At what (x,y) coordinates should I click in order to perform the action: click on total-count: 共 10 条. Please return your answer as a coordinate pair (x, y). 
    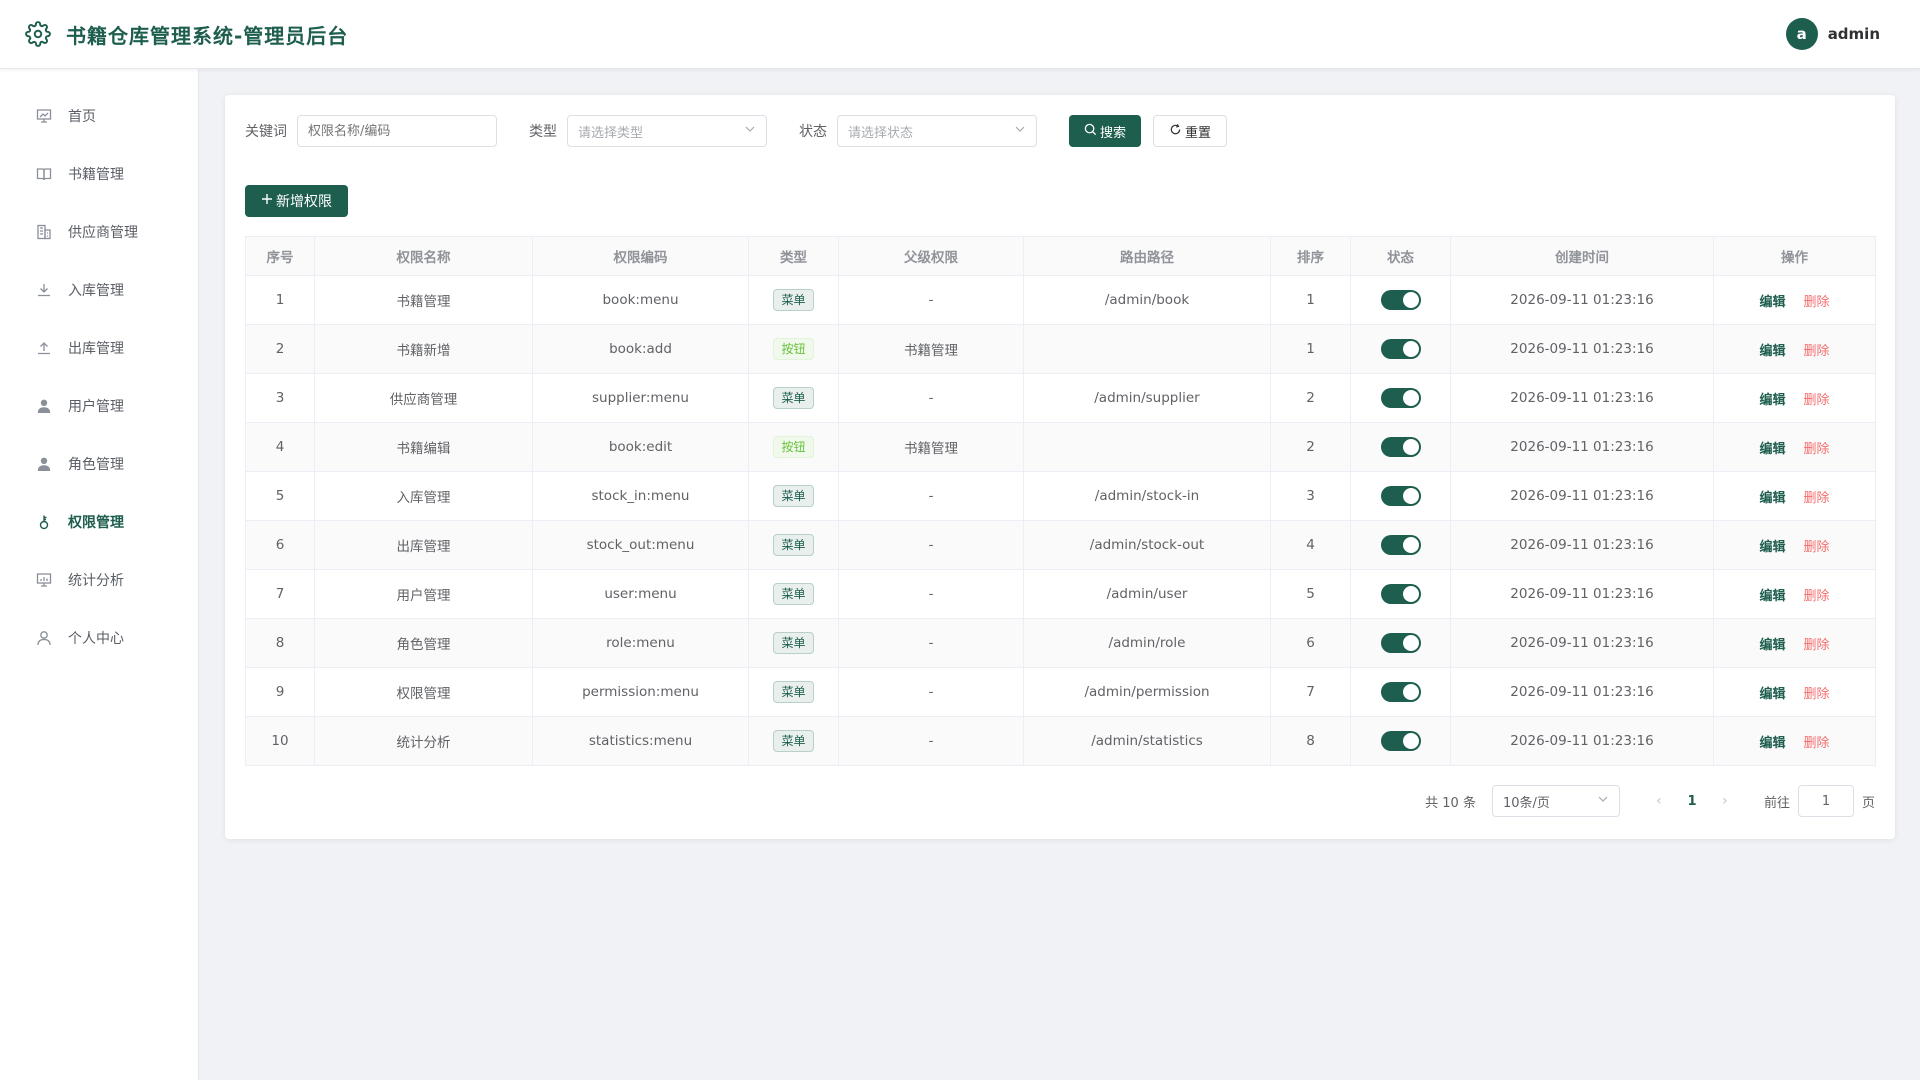
    Looking at the image, I should click on (1450, 803).